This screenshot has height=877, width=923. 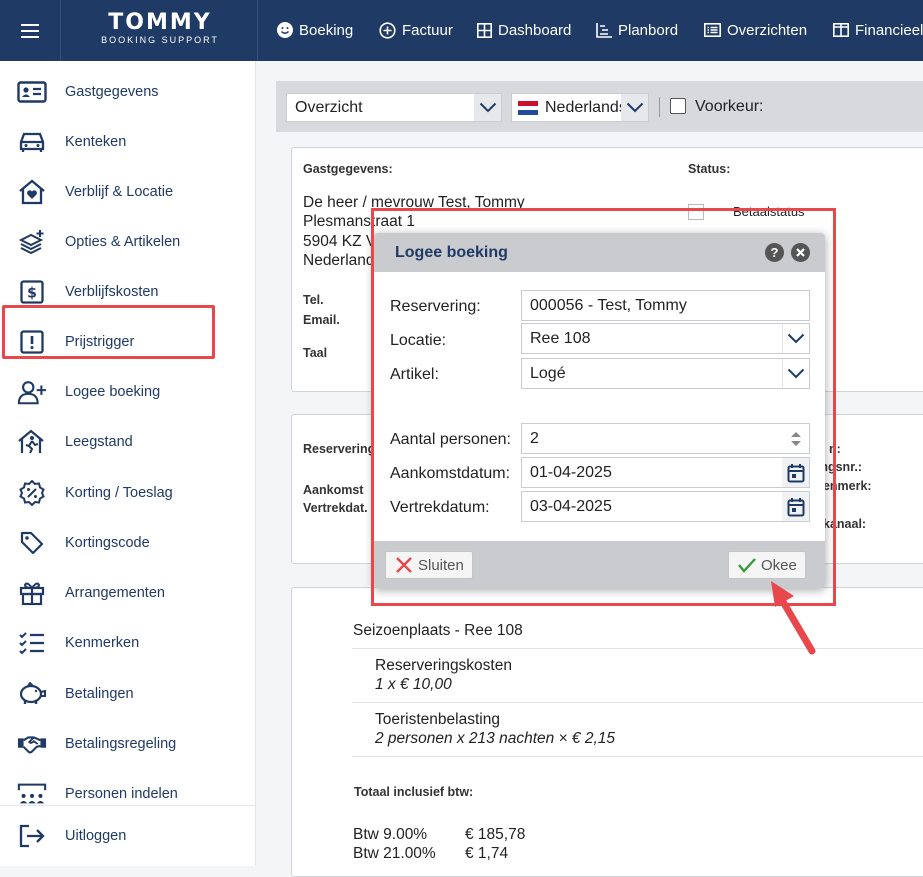 I want to click on view-select-value: Overzicht, so click(x=329, y=107).